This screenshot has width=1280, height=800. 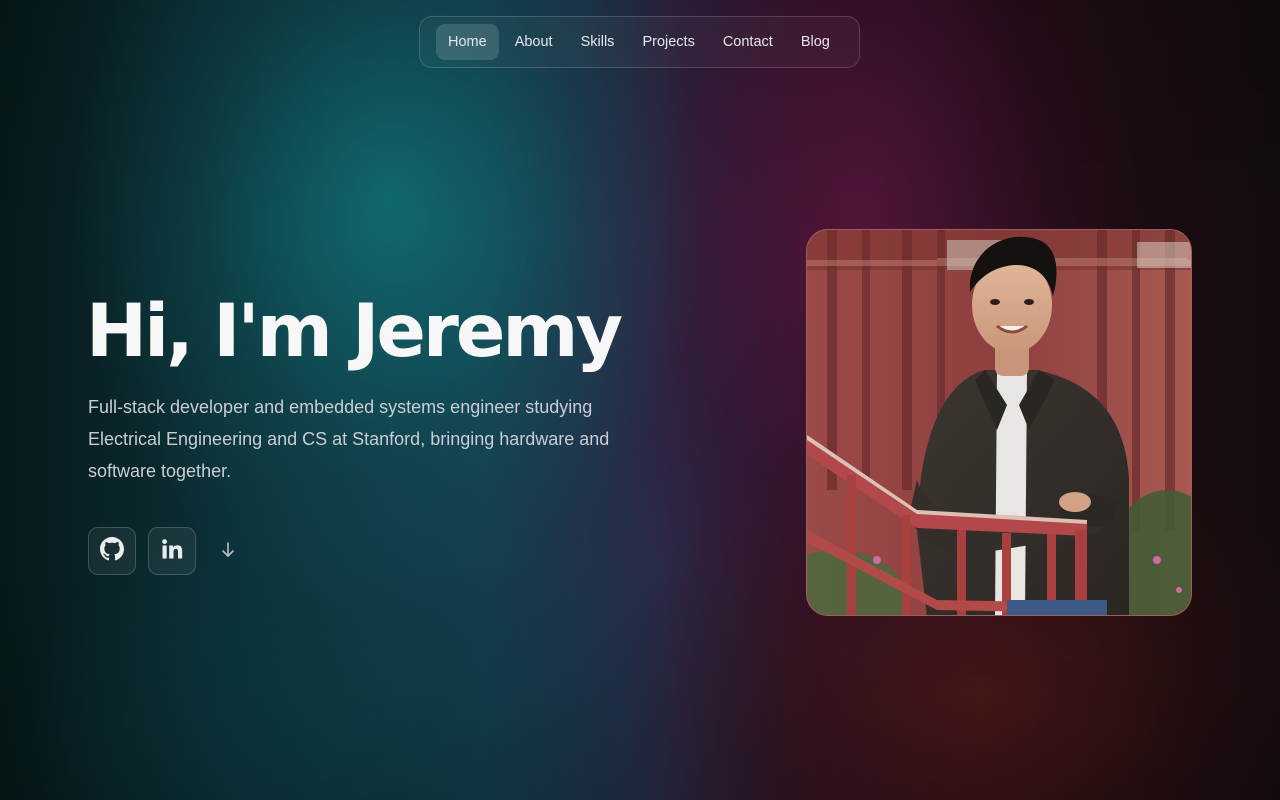 What do you see at coordinates (534, 42) in the screenshot?
I see `nav-item-about: About` at bounding box center [534, 42].